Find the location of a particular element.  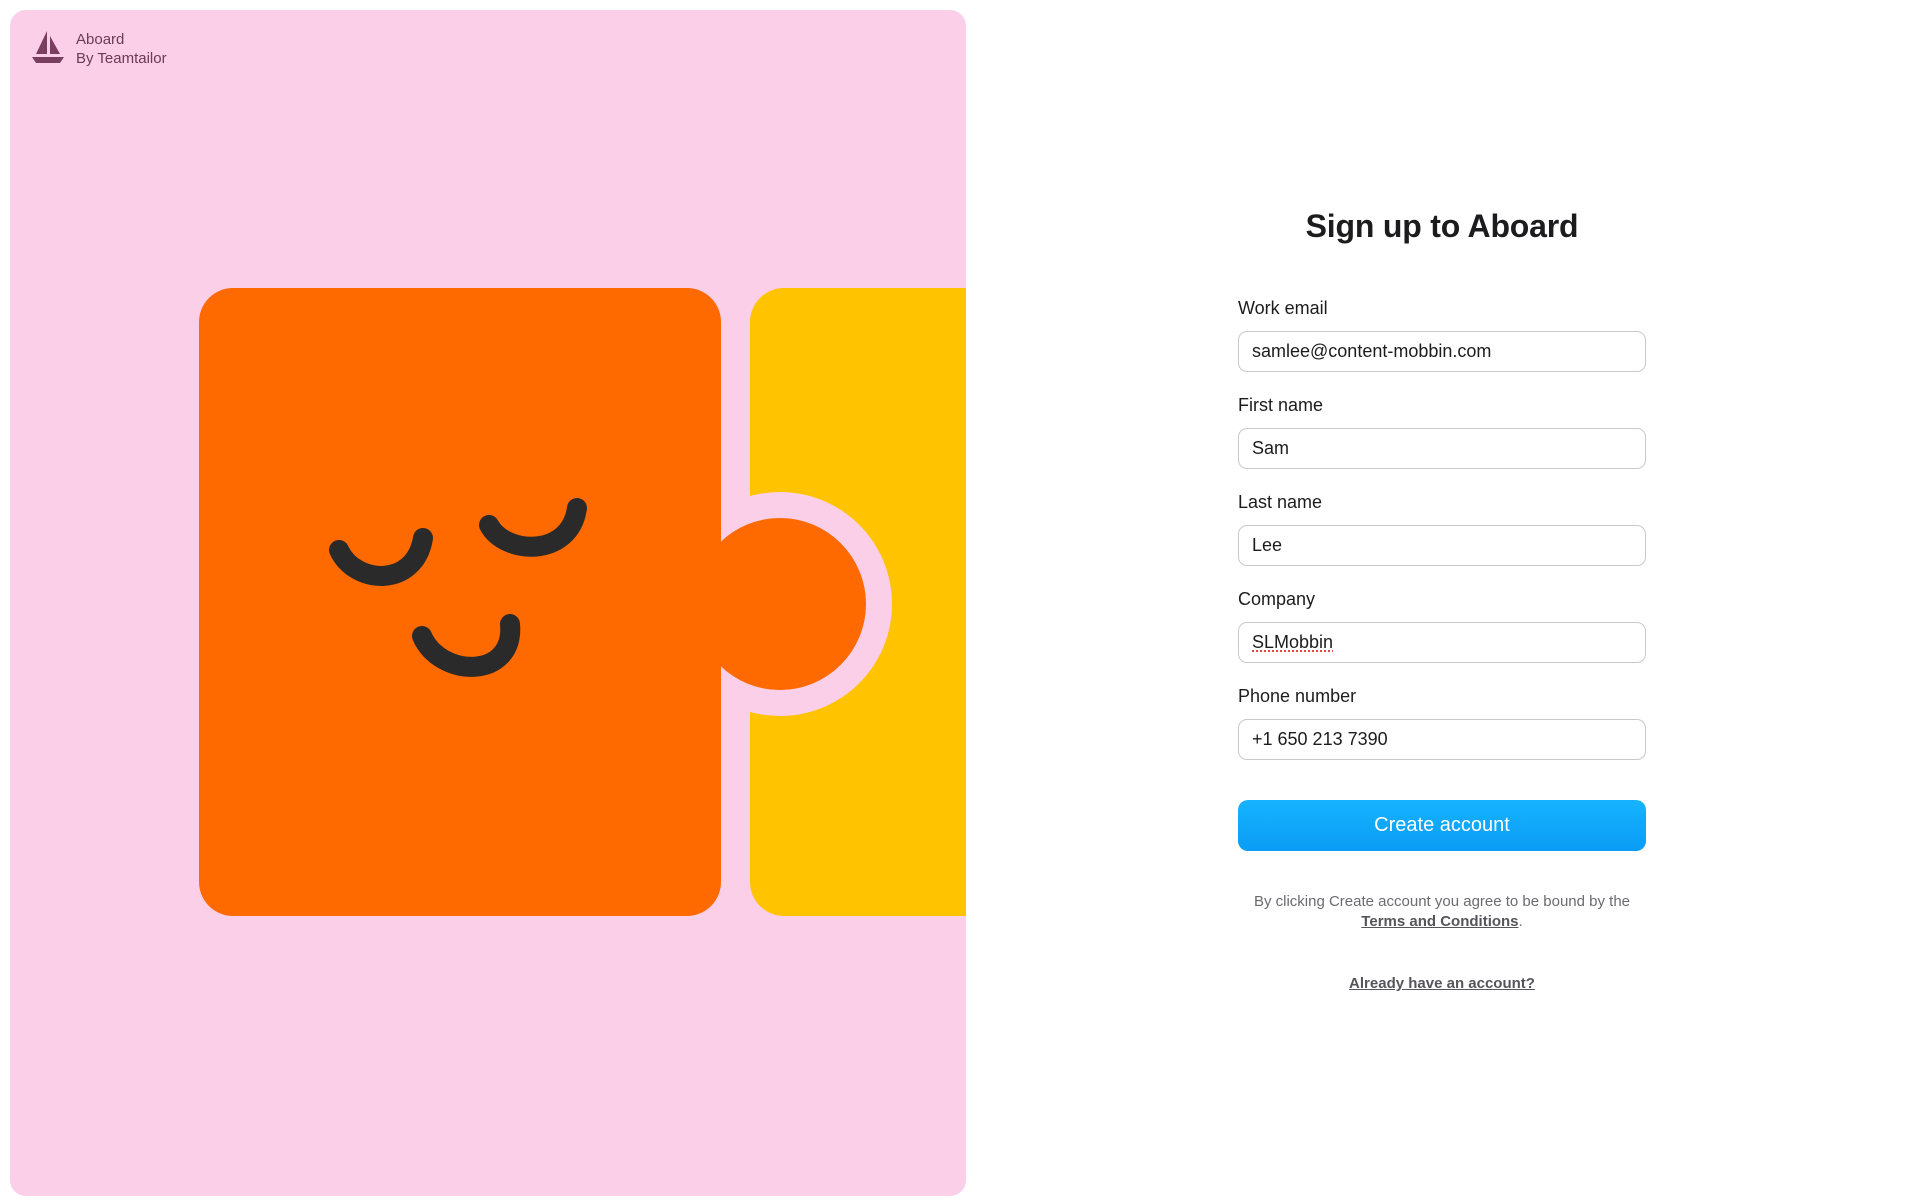

terms-link: Terms and Conditions is located at coordinates (1439, 921).